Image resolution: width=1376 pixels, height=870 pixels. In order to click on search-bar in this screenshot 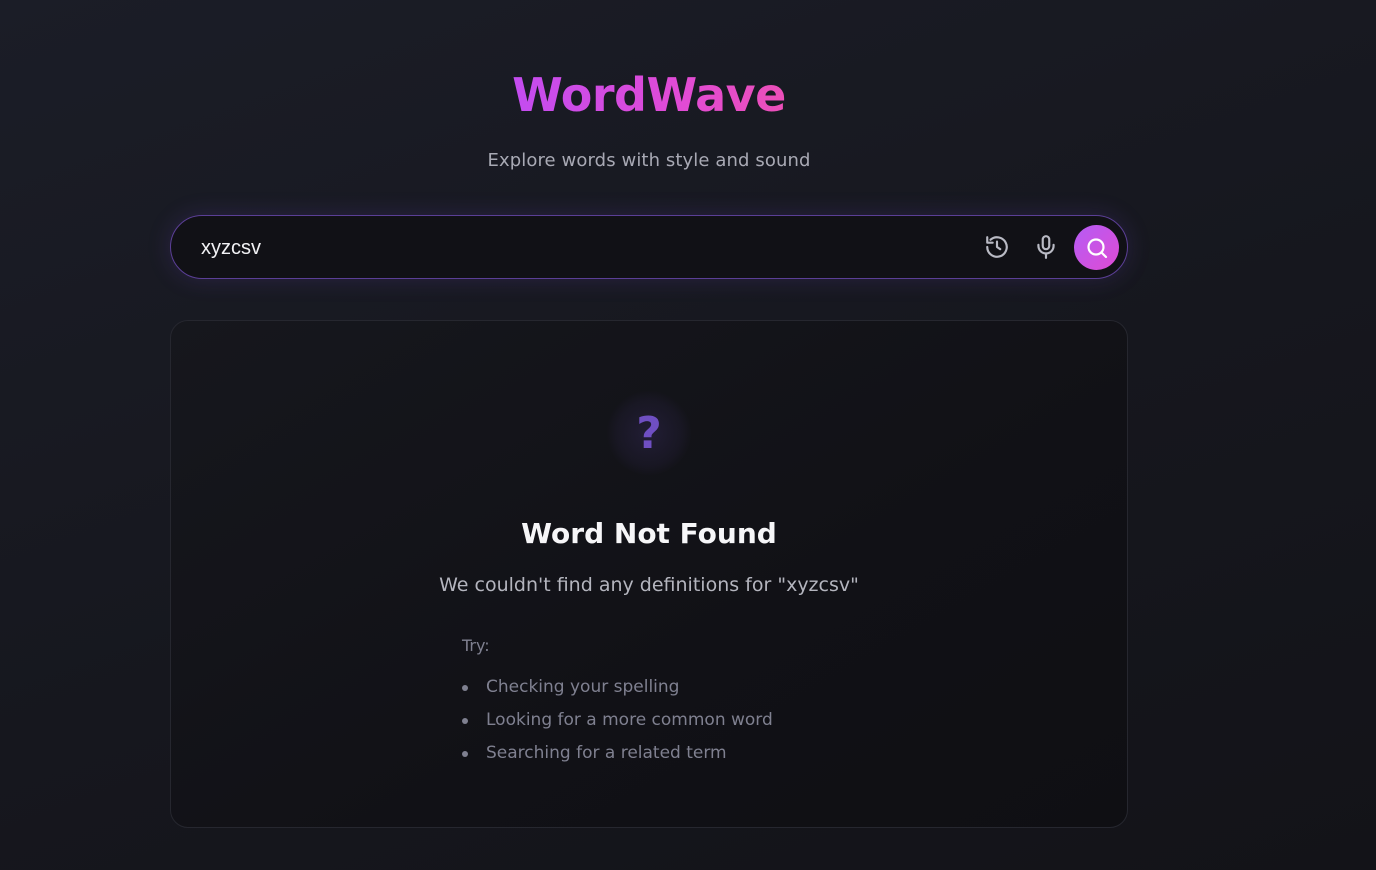, I will do `click(649, 247)`.